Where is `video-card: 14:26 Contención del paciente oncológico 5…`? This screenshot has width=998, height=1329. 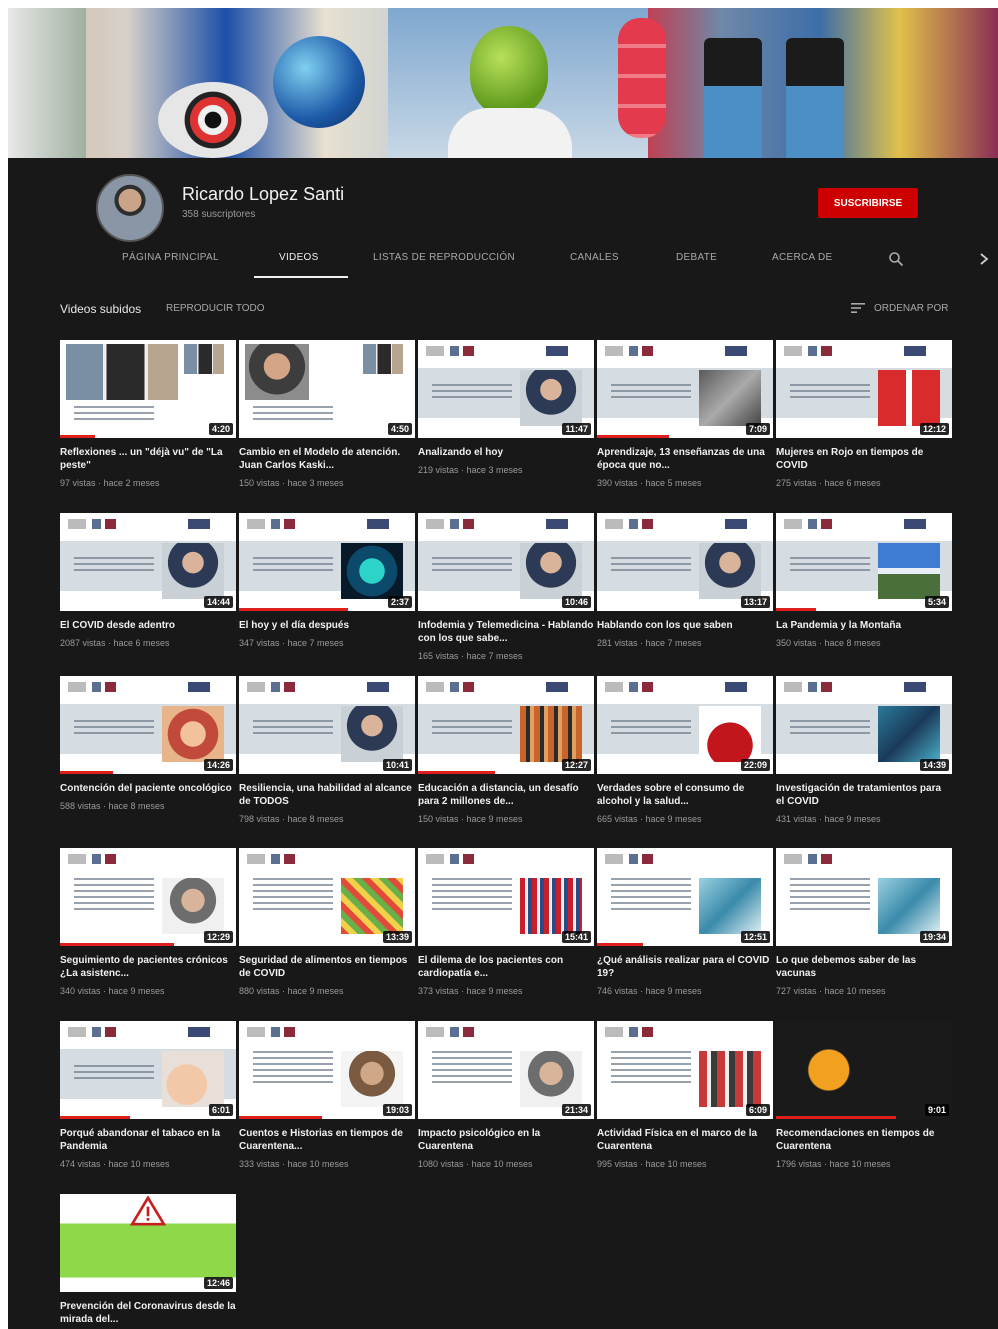 video-card: 14:26 Contención del paciente oncológico 5… is located at coordinates (148, 743).